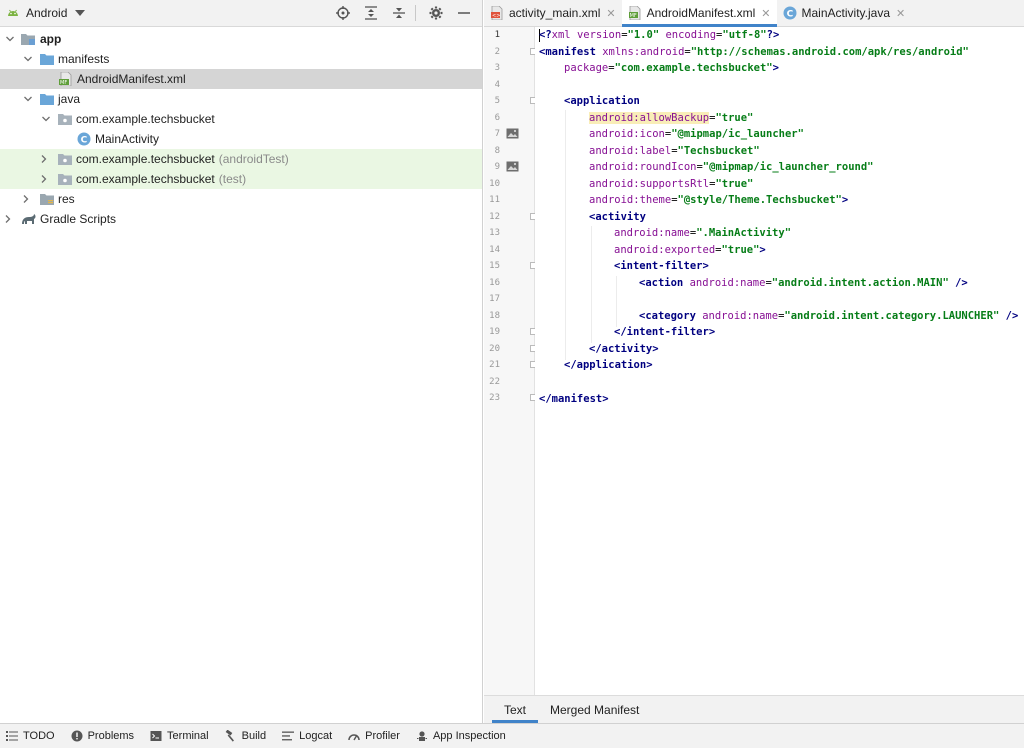 The height and width of the screenshot is (748, 1024). I want to click on app-inspection-button: App Inspection, so click(461, 736).